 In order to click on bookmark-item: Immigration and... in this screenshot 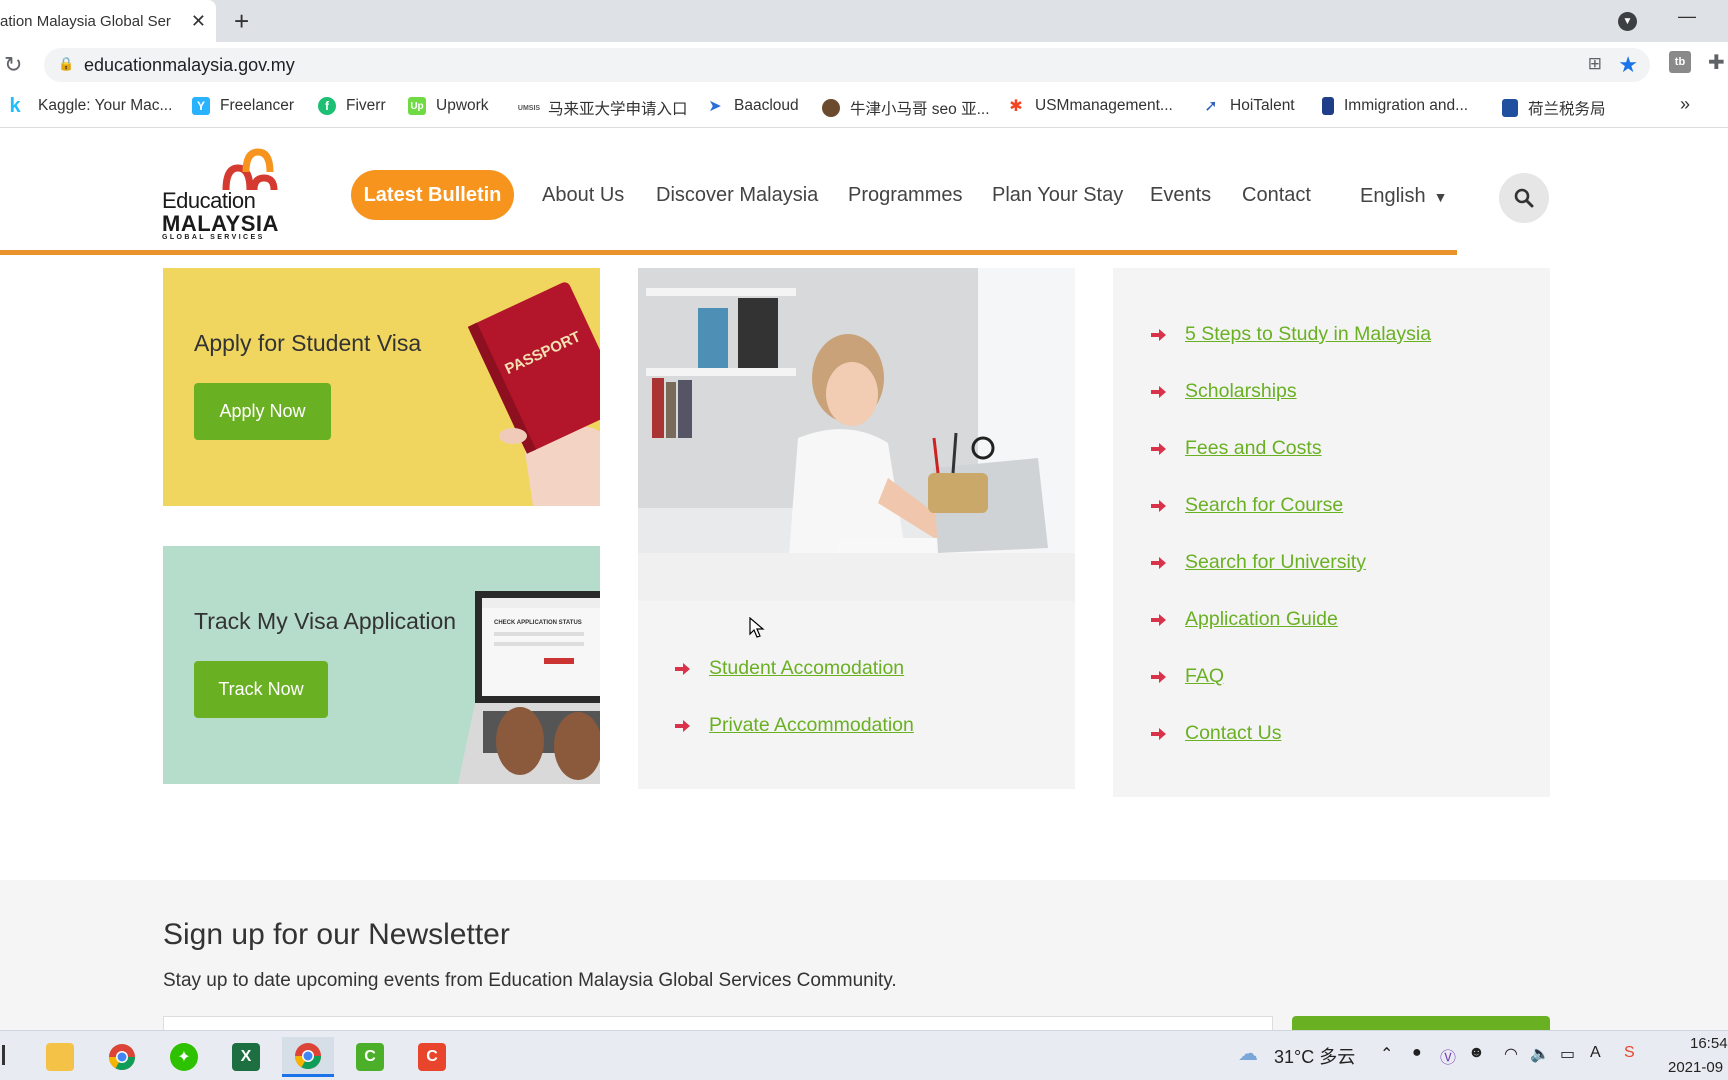, I will do `click(1395, 106)`.